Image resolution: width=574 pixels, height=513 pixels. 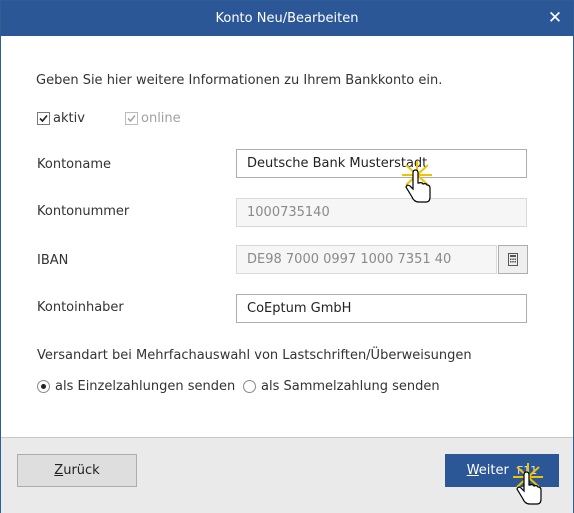 What do you see at coordinates (249, 386) in the screenshot?
I see `radio-sammelzahlung` at bounding box center [249, 386].